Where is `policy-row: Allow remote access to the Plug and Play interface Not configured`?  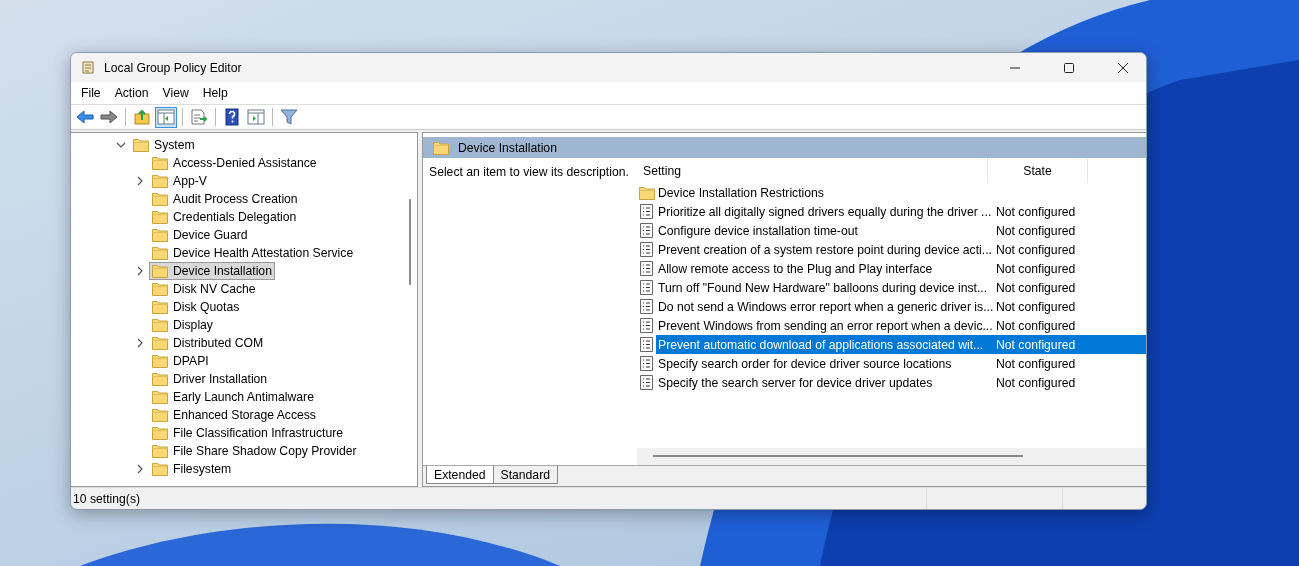 policy-row: Allow remote access to the Plug and Play interface Not configured is located at coordinates (901, 268).